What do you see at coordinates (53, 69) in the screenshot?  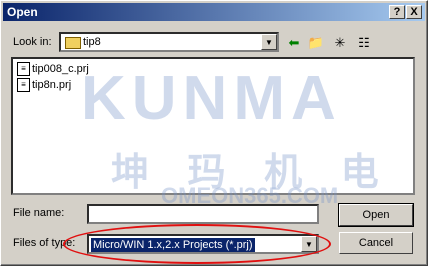 I see `list-item: ≡ tip008_c.prj` at bounding box center [53, 69].